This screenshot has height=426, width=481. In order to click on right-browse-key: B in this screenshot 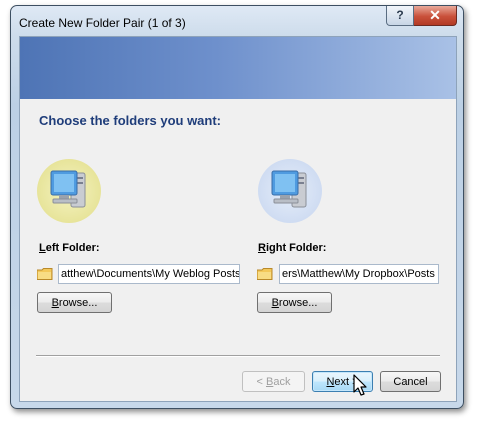, I will do `click(275, 303)`.